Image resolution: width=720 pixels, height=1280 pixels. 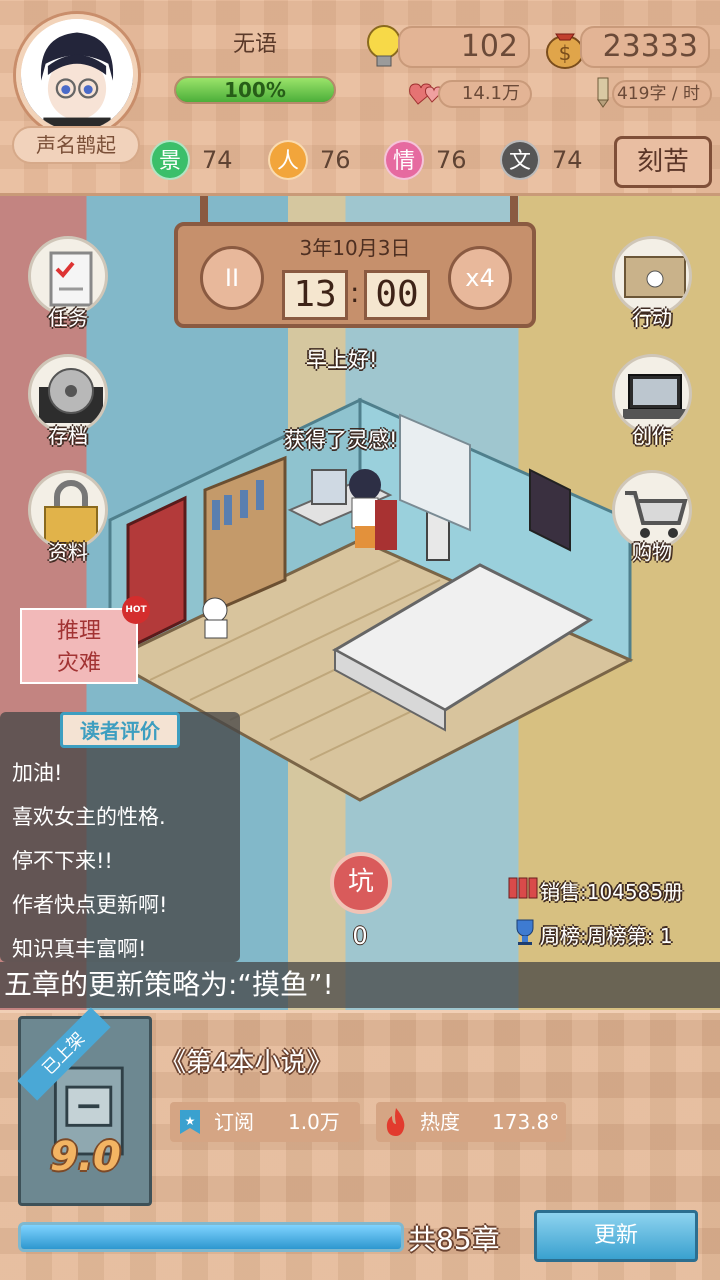 What do you see at coordinates (234, 1122) in the screenshot?
I see `subscribe-label: 订阅` at bounding box center [234, 1122].